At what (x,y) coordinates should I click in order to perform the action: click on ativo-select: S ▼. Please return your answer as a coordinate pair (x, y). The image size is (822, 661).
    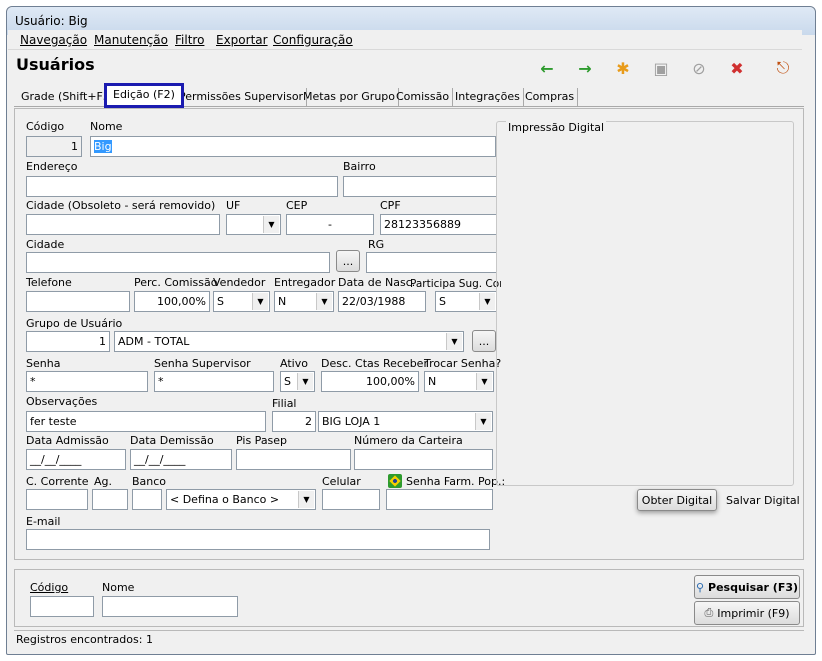
    Looking at the image, I should click on (297, 381).